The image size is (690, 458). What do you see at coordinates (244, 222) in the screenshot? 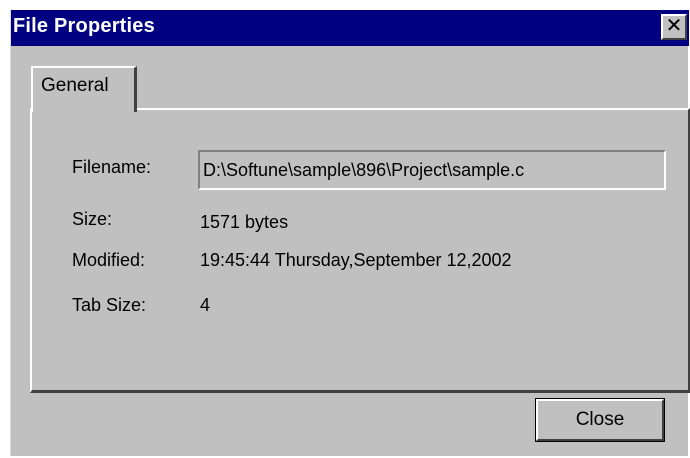
I see `size-value: 1571 bytes` at bounding box center [244, 222].